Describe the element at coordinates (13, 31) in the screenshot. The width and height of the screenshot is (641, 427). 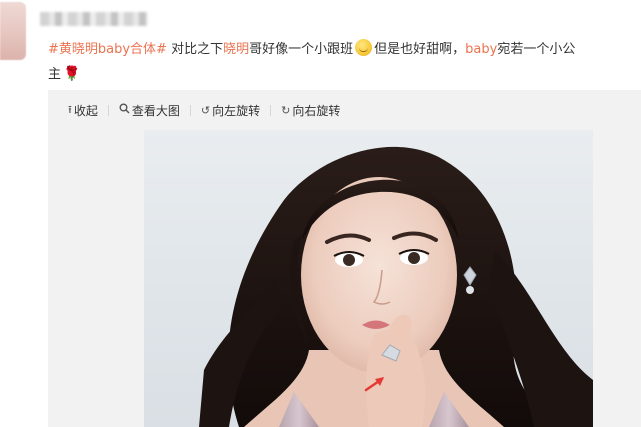
I see `avatar` at that location.